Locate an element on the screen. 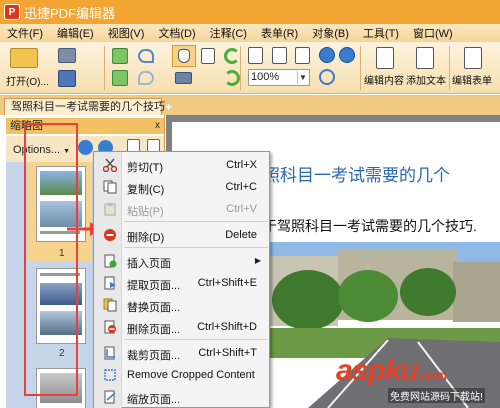 The image size is (500, 408). replace-page-front is located at coordinates (112, 306).